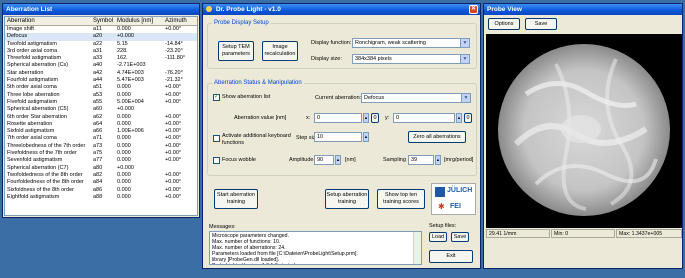  What do you see at coordinates (421, 160) in the screenshot?
I see `sampling-input: 39` at bounding box center [421, 160].